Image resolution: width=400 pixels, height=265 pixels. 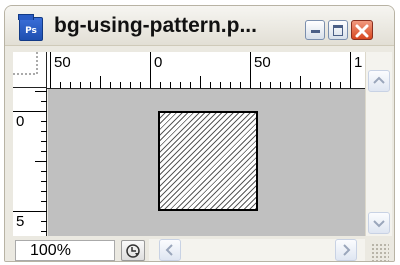 I want to click on photoshop-doc-icon: Ps, so click(x=30, y=27).